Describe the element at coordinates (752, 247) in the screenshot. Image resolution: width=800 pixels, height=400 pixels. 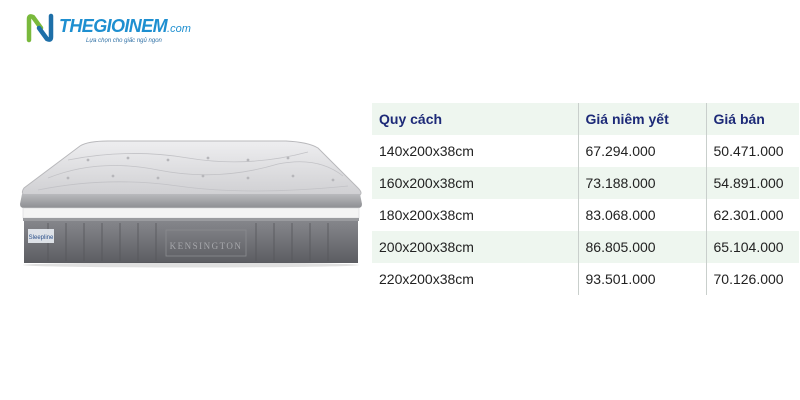
I see `cell-sale-price: 65.104.000` at that location.